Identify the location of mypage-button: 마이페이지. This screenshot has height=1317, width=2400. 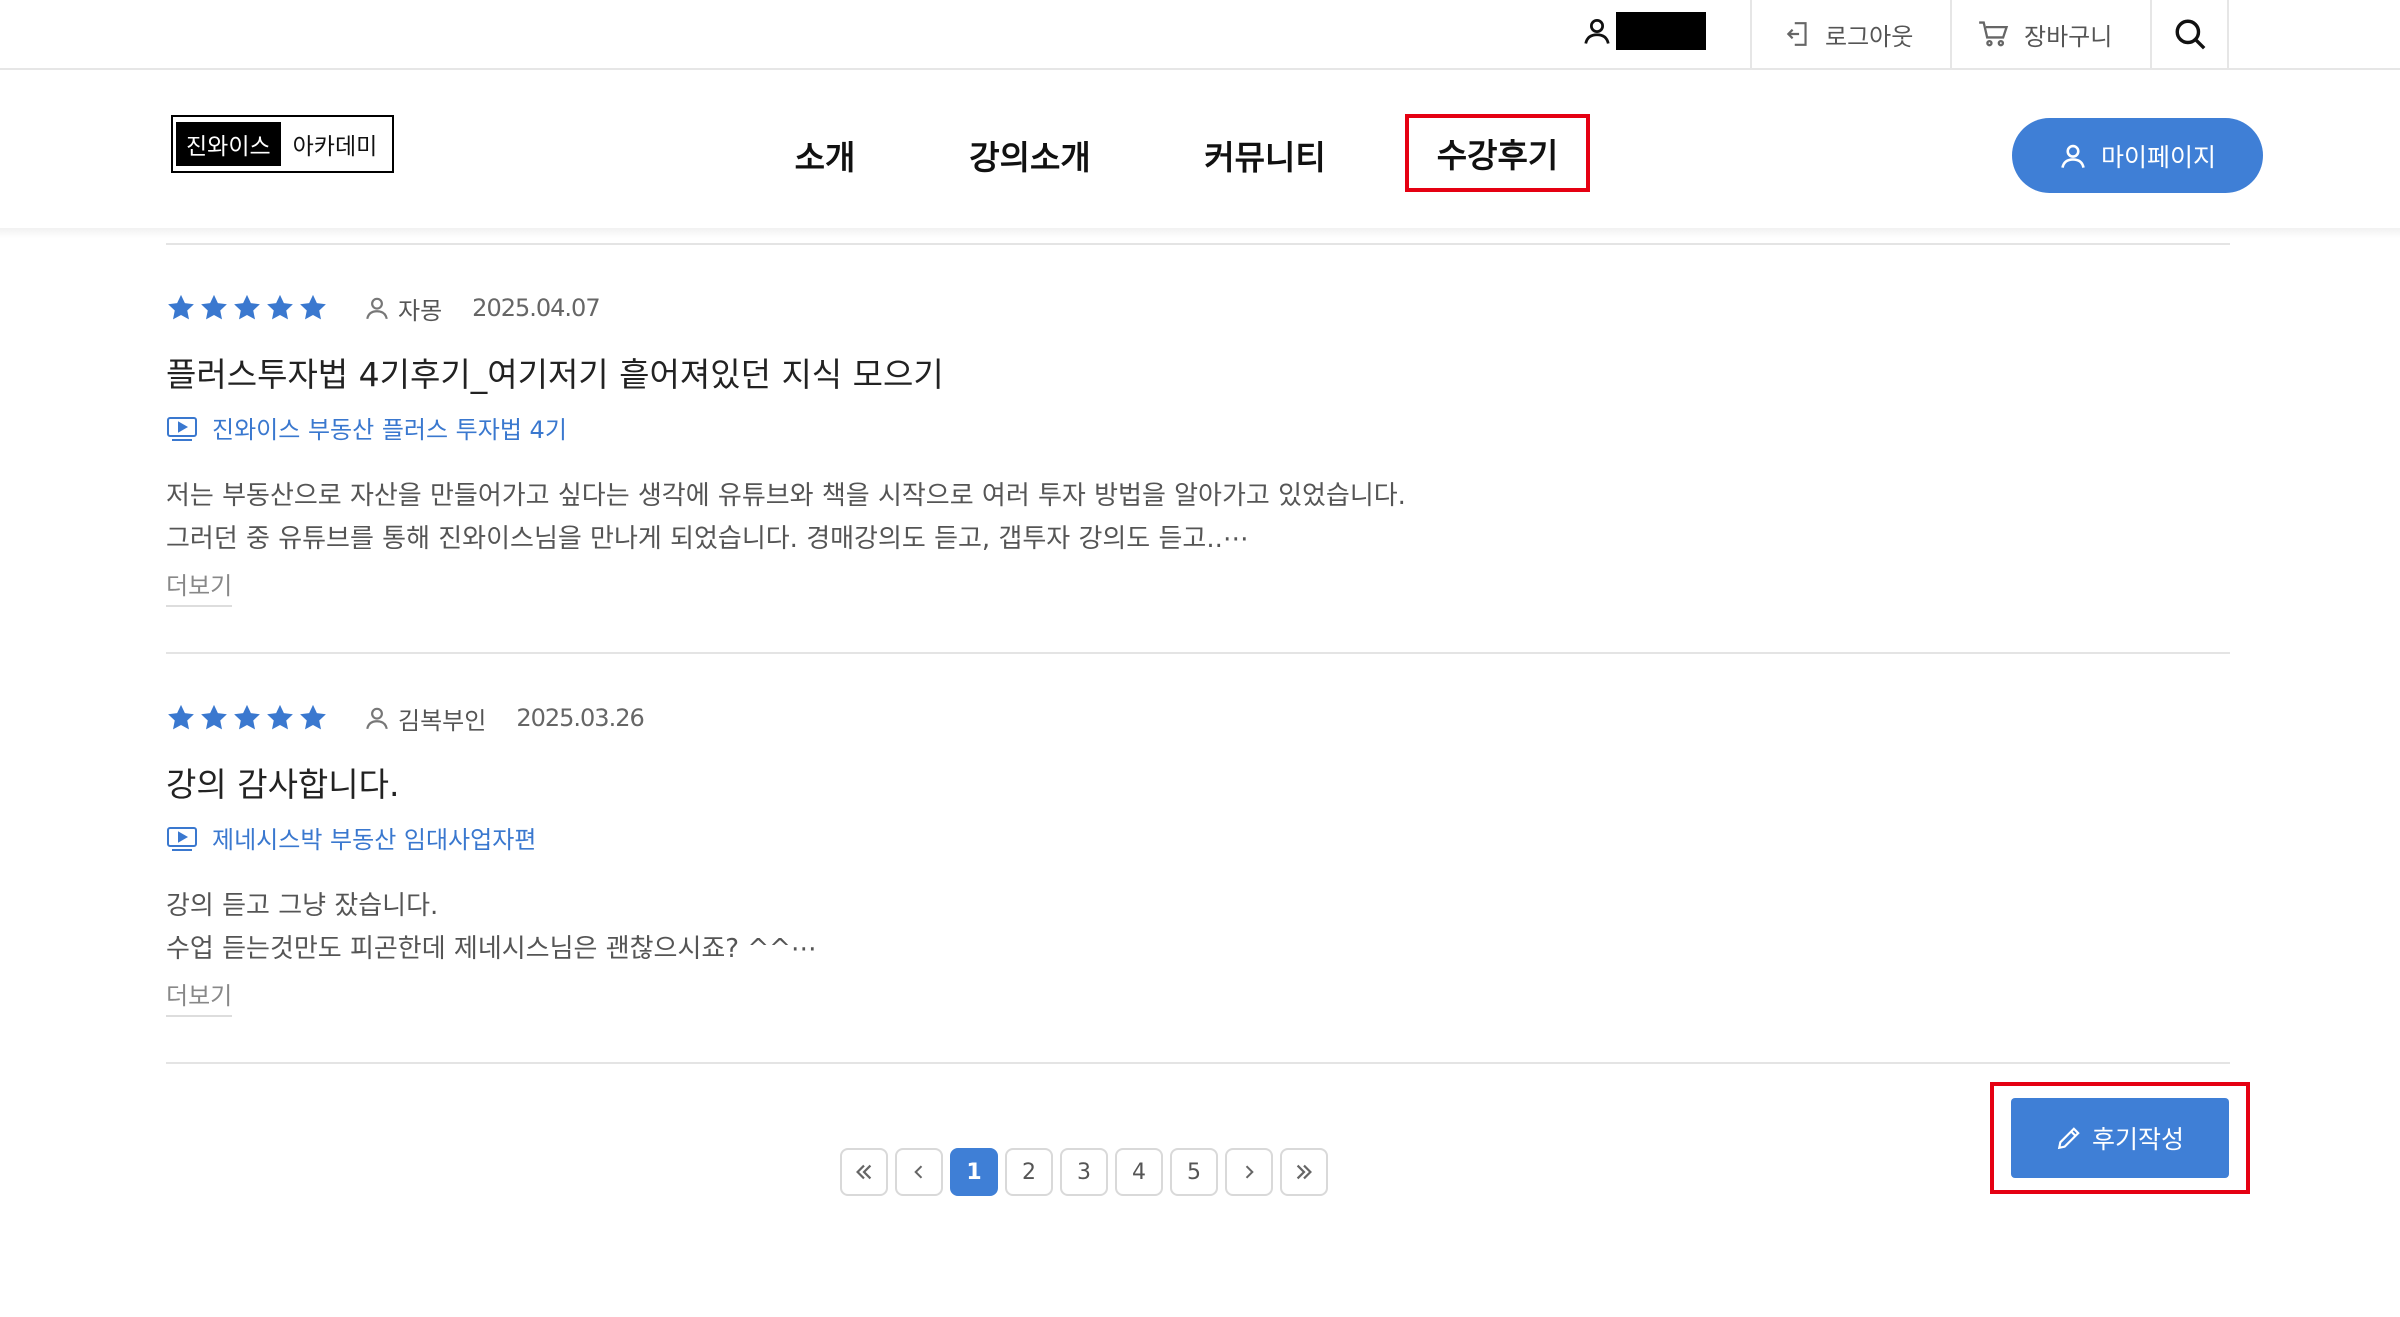
(2137, 155).